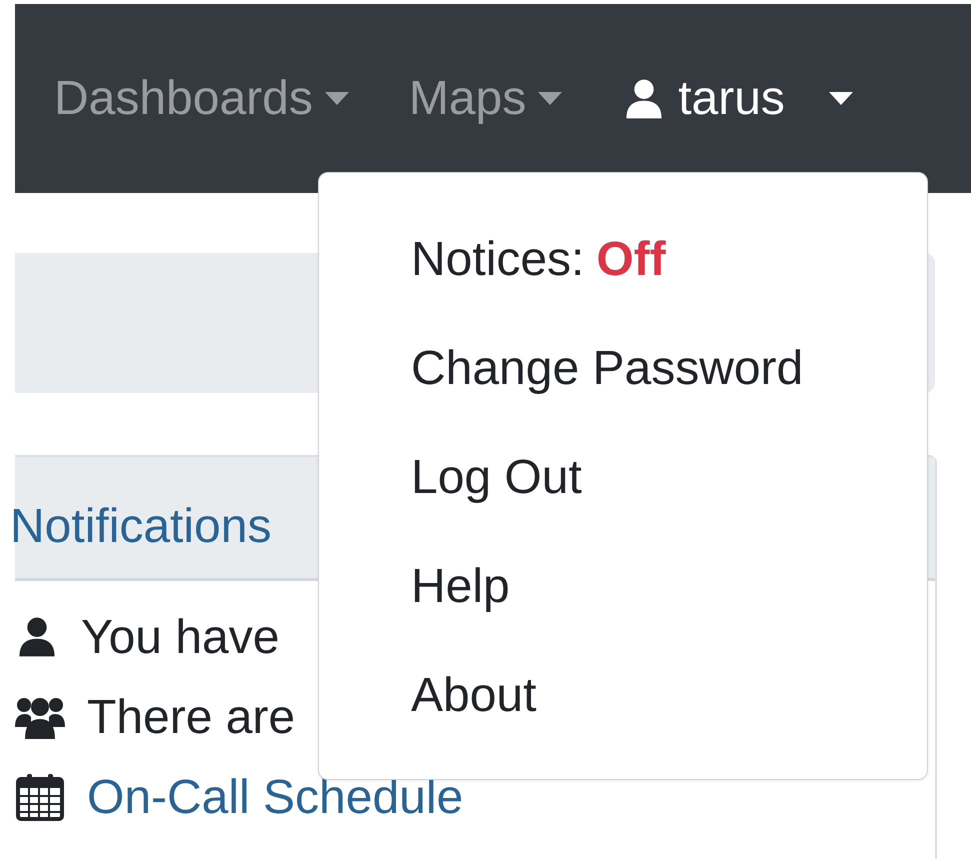 This screenshot has height=859, width=971. Describe the element at coordinates (485, 98) in the screenshot. I see `nav-menu: Maps` at that location.